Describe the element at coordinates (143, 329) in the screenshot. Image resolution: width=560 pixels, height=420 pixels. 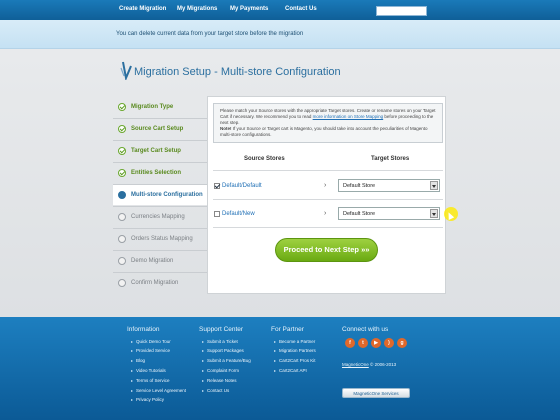
I see `footer-information-title: Information` at that location.